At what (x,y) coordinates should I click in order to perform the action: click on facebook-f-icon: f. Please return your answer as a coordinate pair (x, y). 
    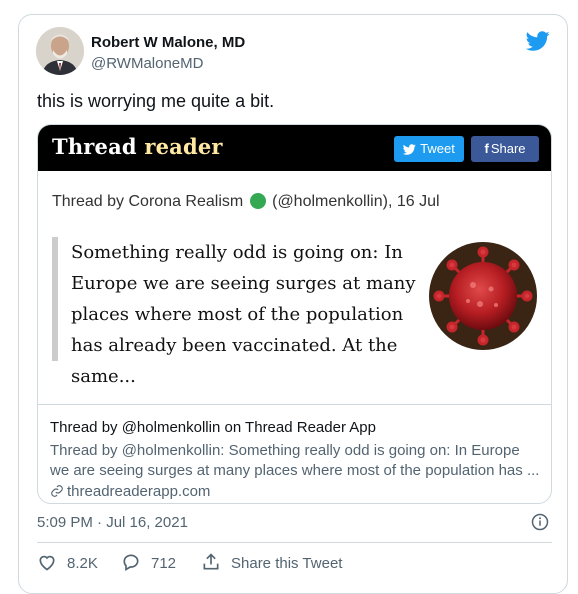
    Looking at the image, I should click on (486, 148).